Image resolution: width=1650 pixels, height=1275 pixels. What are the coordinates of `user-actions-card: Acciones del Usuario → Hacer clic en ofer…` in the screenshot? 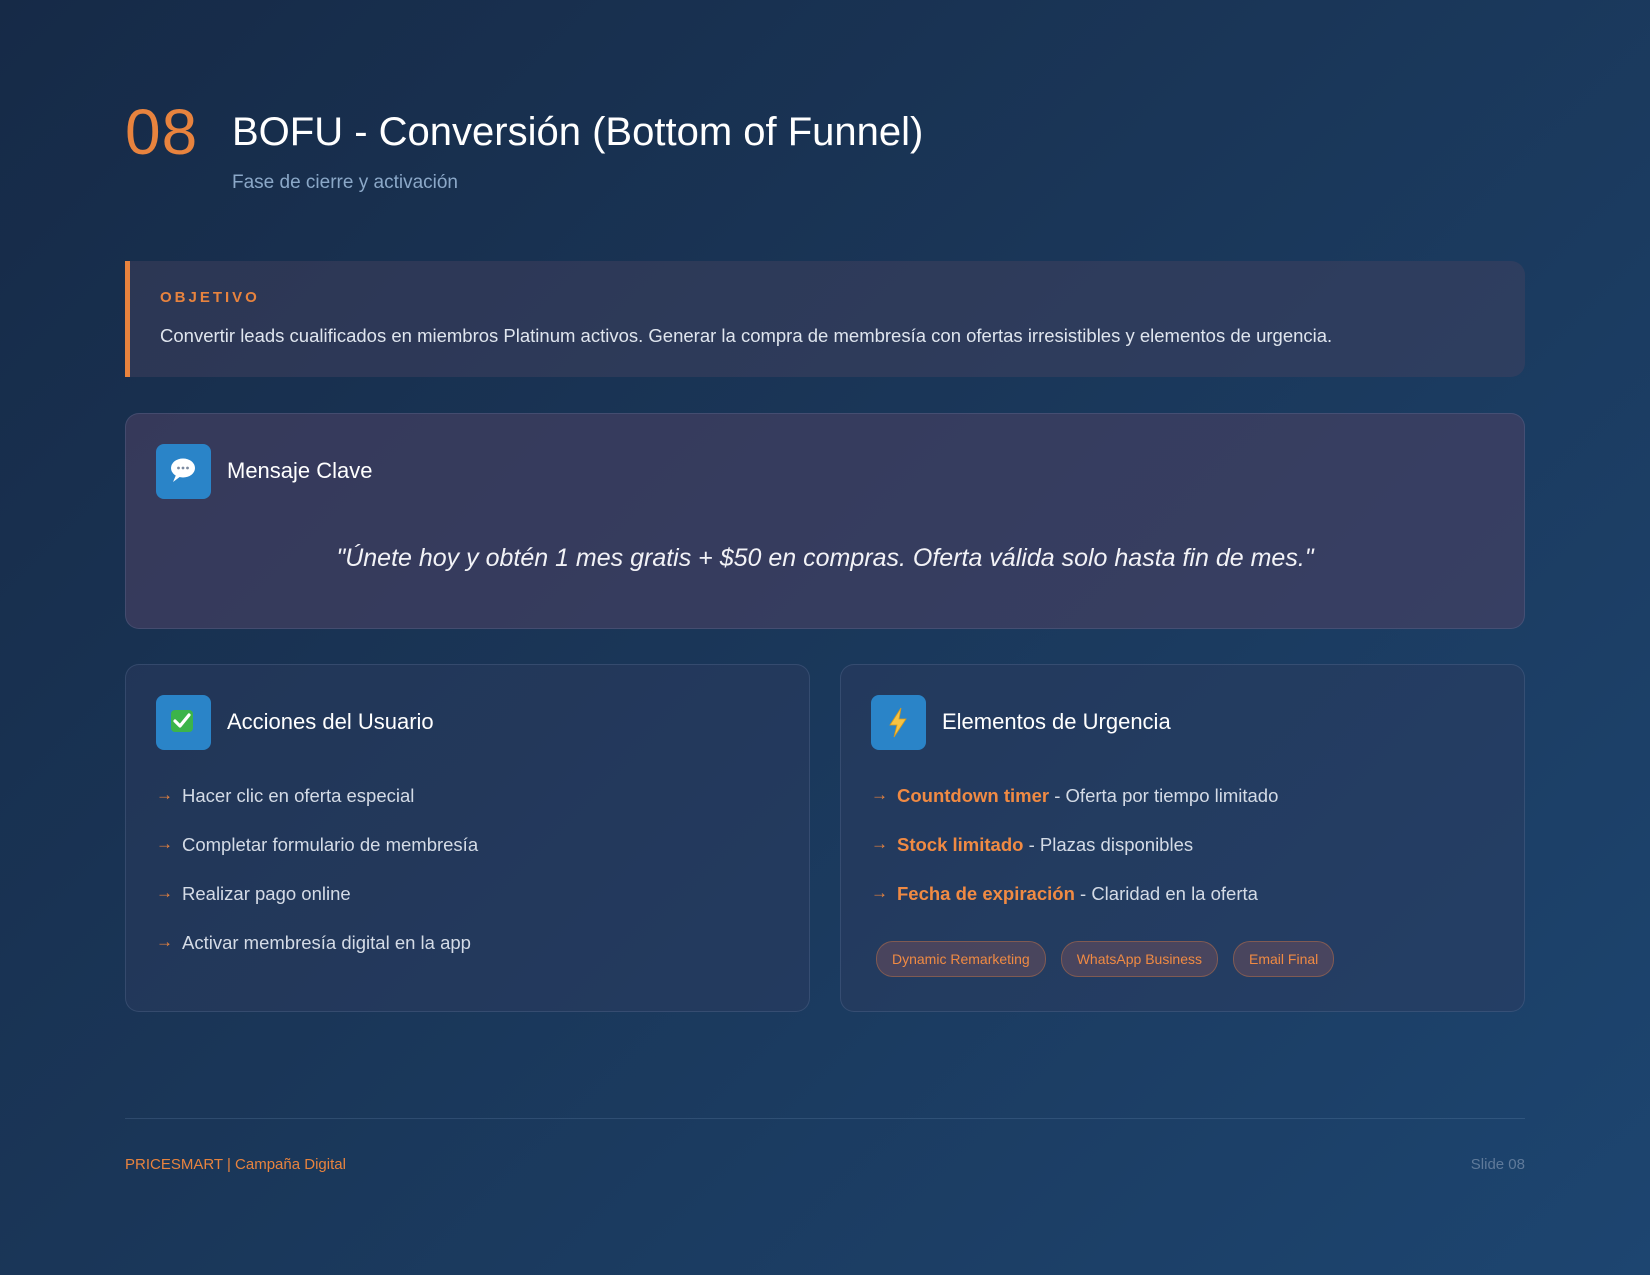 It's located at (467, 838).